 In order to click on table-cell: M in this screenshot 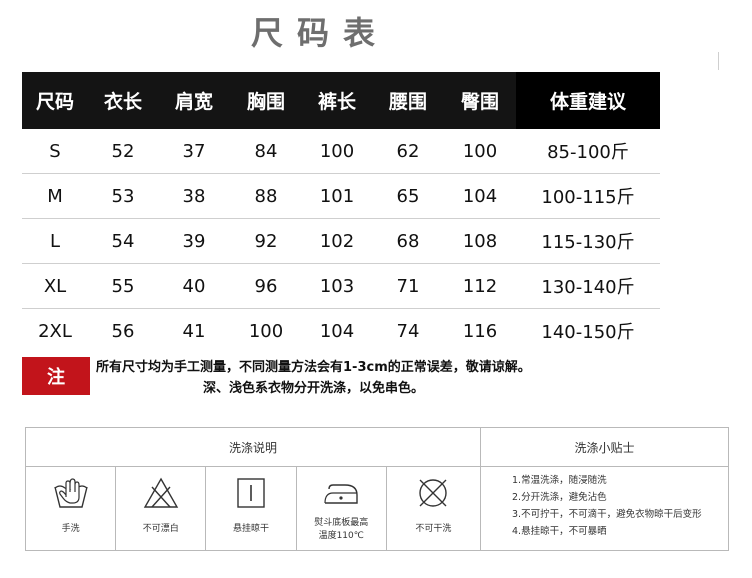, I will do `click(55, 196)`.